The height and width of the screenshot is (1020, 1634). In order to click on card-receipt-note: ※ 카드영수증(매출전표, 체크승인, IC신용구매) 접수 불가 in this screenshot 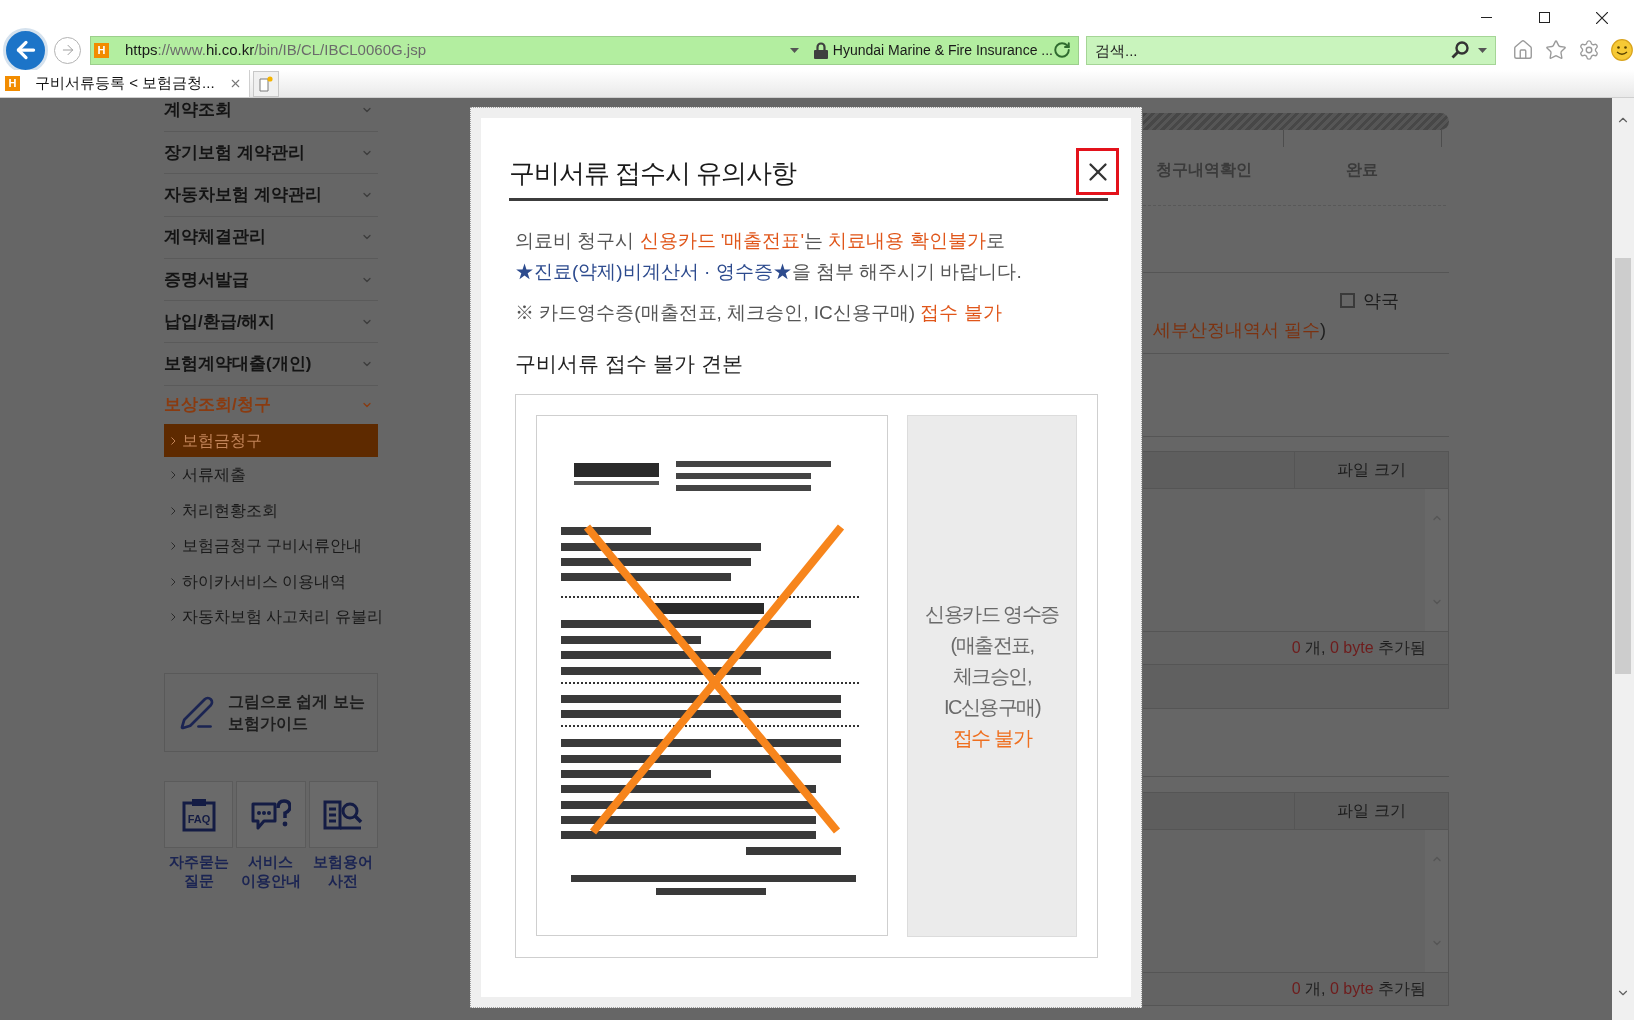, I will do `click(759, 313)`.